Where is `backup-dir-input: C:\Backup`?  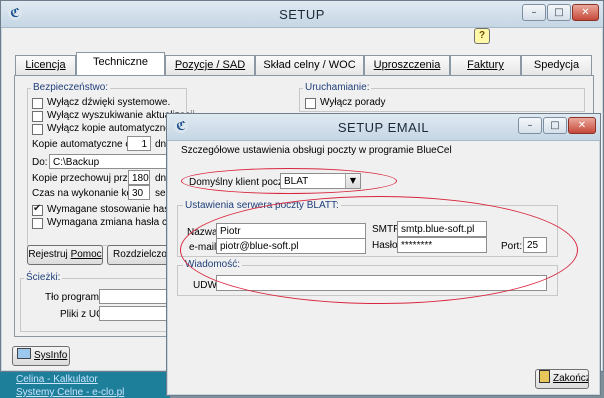
backup-dir-input: C:\Backup is located at coordinates (114, 161).